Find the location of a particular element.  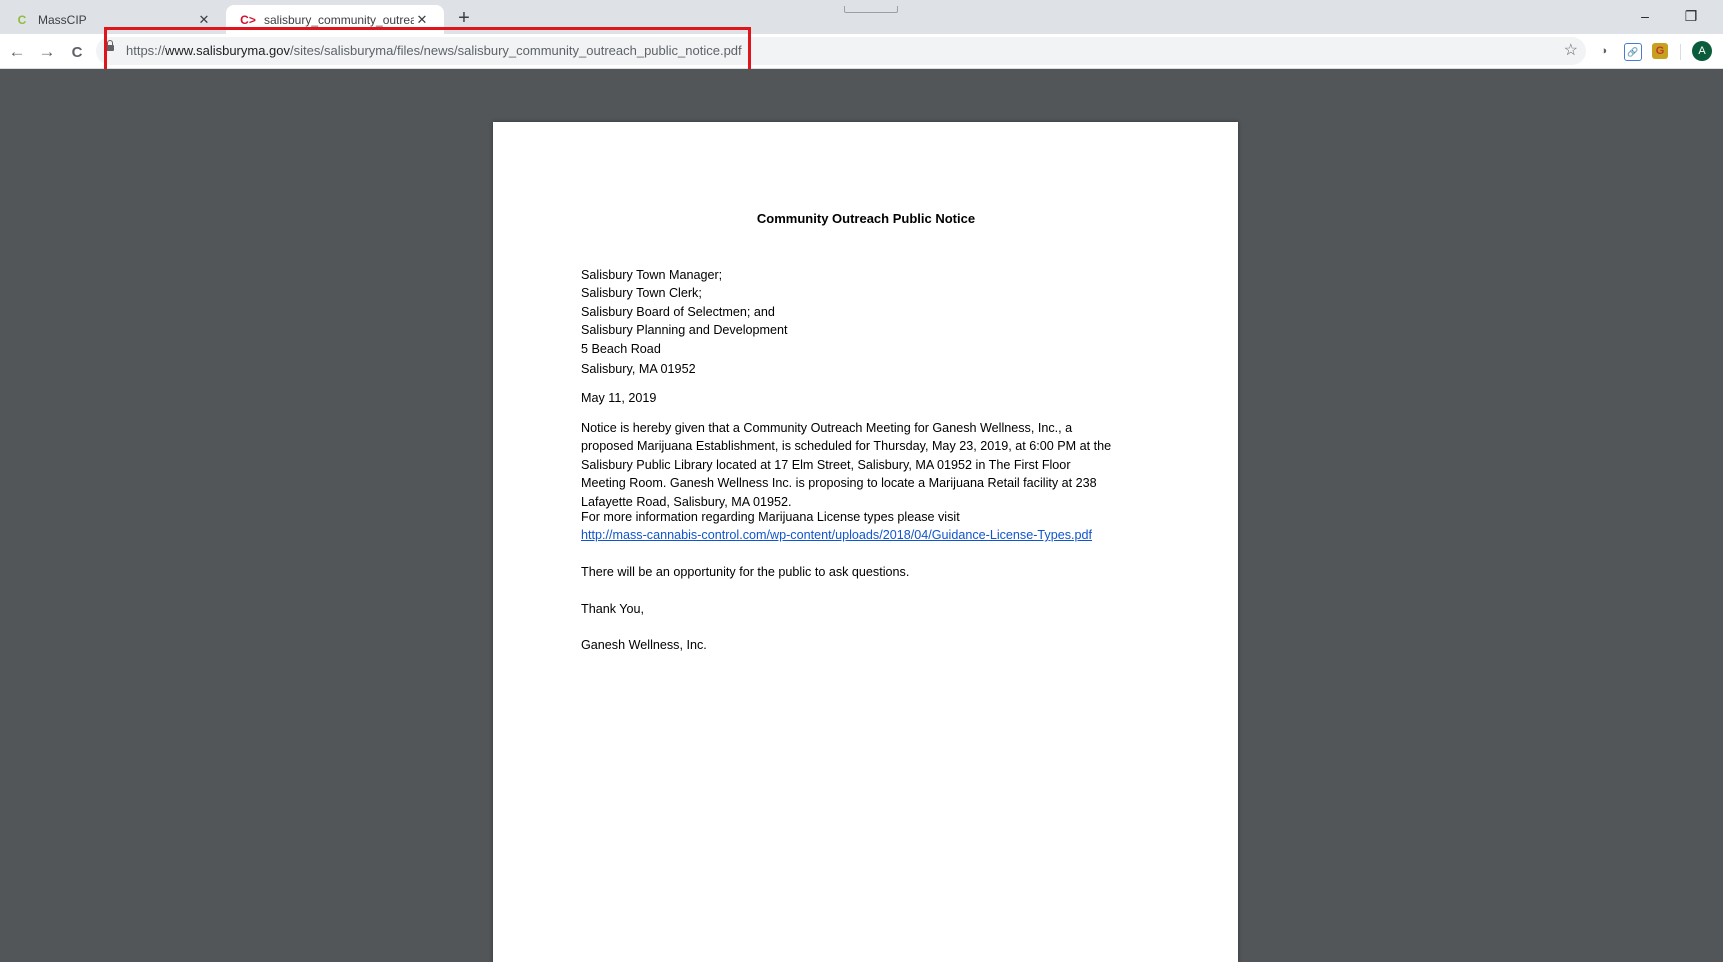

address-line: Salisbury Board of Selectmen; and is located at coordinates (678, 311).